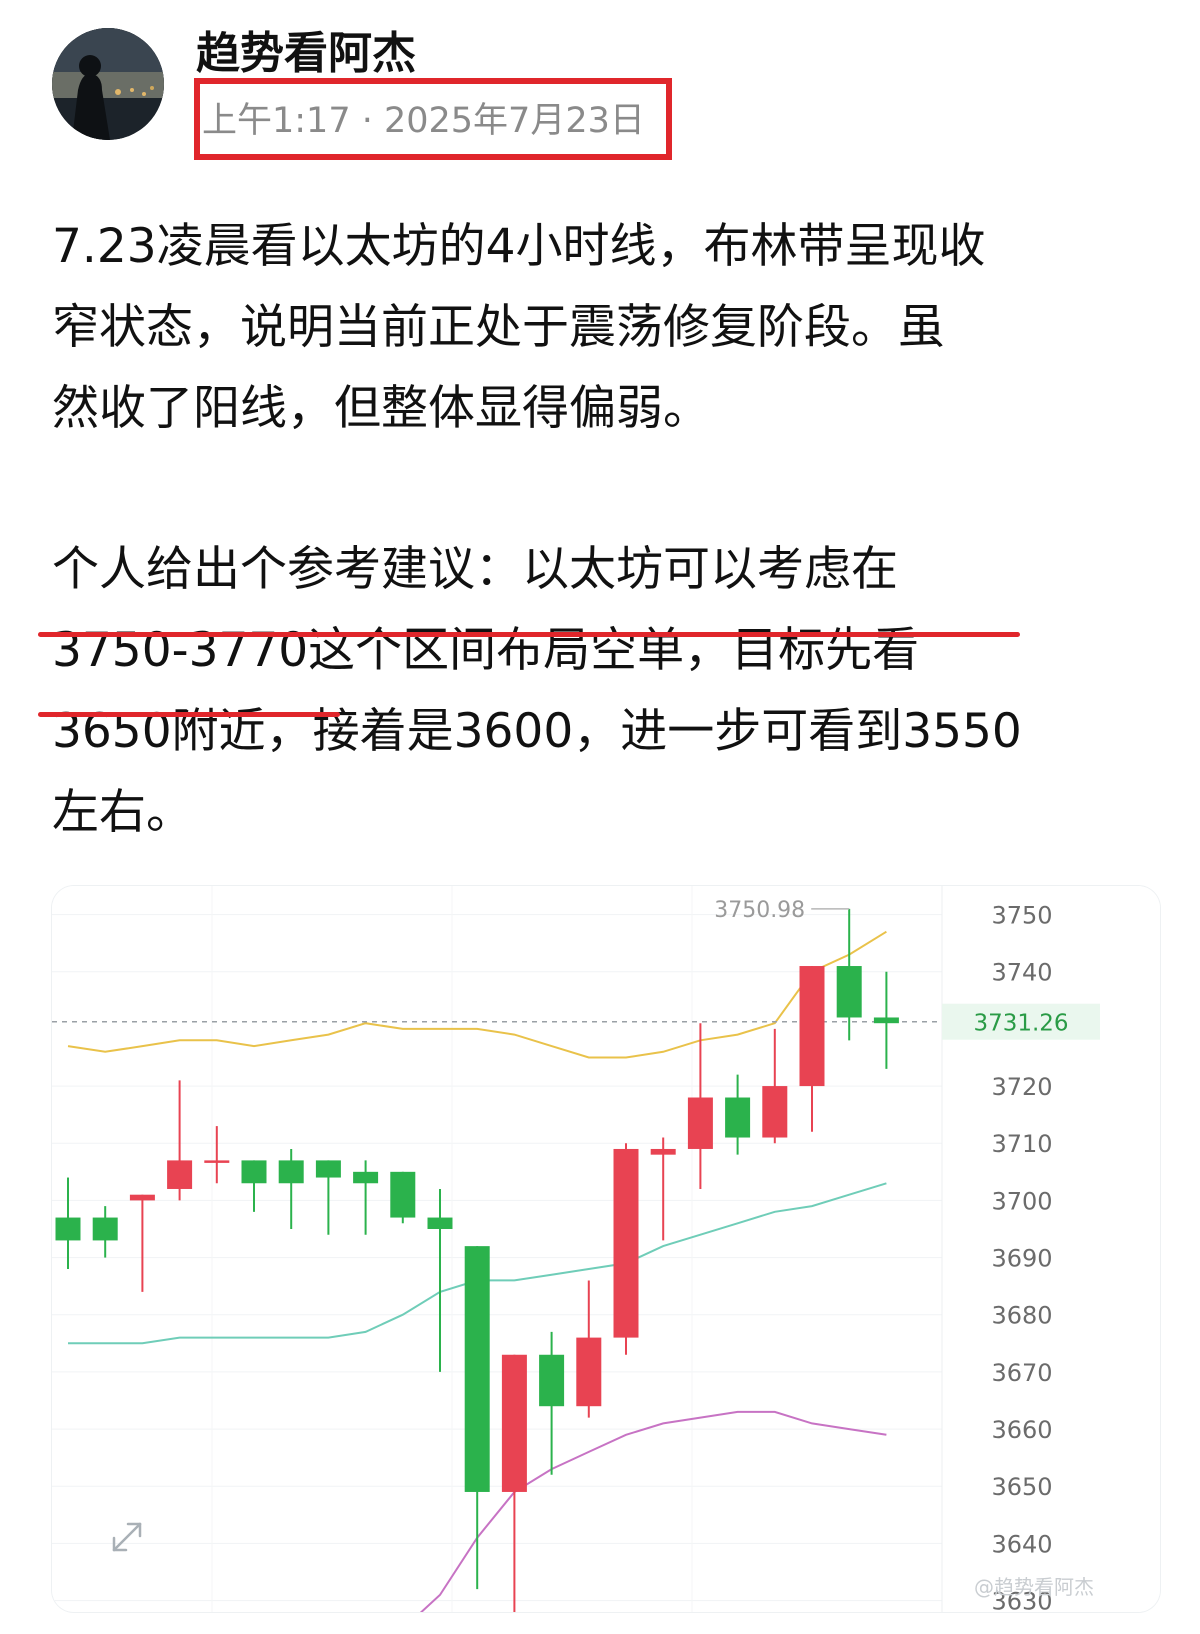 This screenshot has width=1200, height=1634. Describe the element at coordinates (1021, 1544) in the screenshot. I see `y-tick-label: 3640` at that location.